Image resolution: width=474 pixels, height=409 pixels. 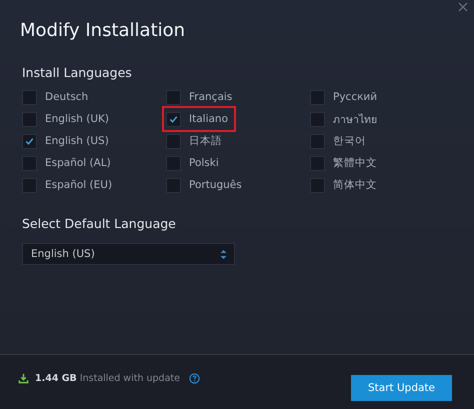 What do you see at coordinates (77, 72) in the screenshot?
I see `section-heading: Install Languages` at bounding box center [77, 72].